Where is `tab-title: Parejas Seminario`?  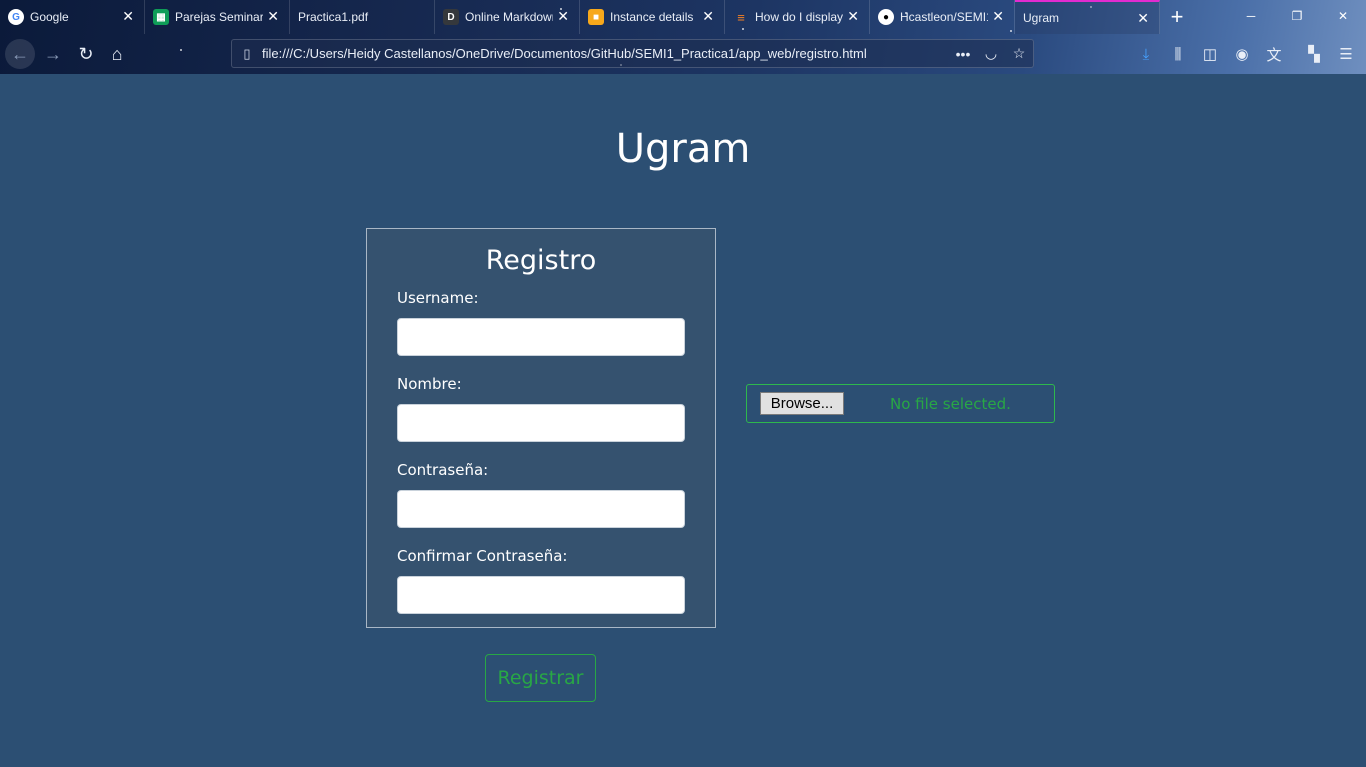 tab-title: Parejas Seminario is located at coordinates (219, 17).